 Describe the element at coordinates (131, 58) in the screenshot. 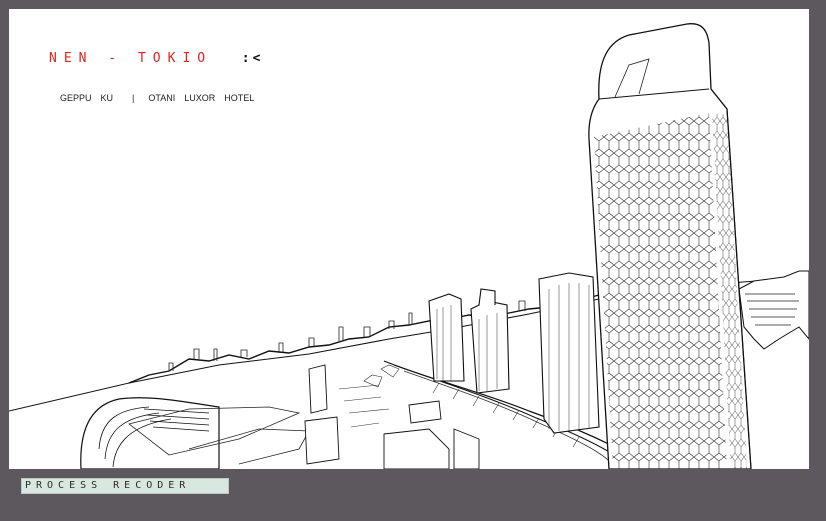

I see `page-title-text: NEN - TOKIO` at that location.